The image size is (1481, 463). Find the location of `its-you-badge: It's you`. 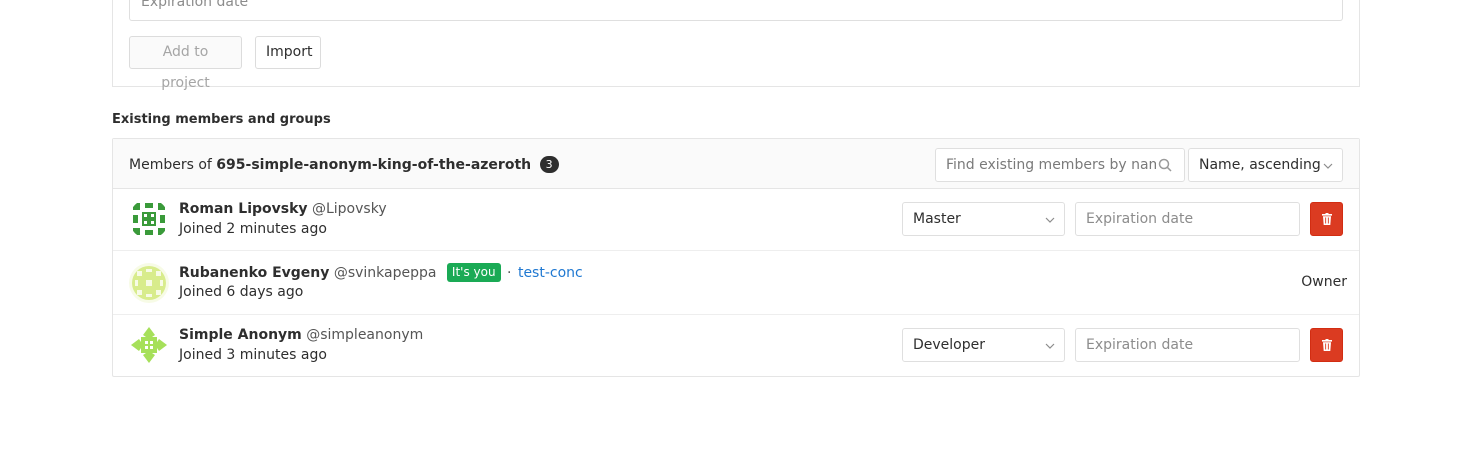

its-you-badge: It's you is located at coordinates (473, 272).